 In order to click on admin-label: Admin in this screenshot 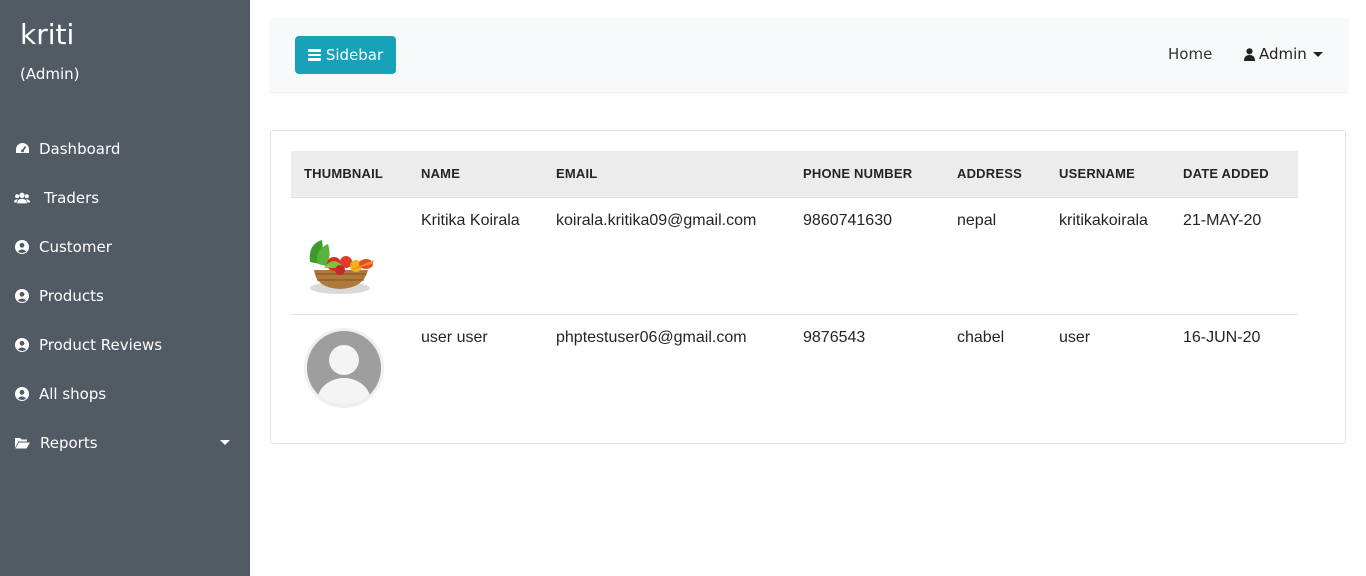, I will do `click(1283, 54)`.